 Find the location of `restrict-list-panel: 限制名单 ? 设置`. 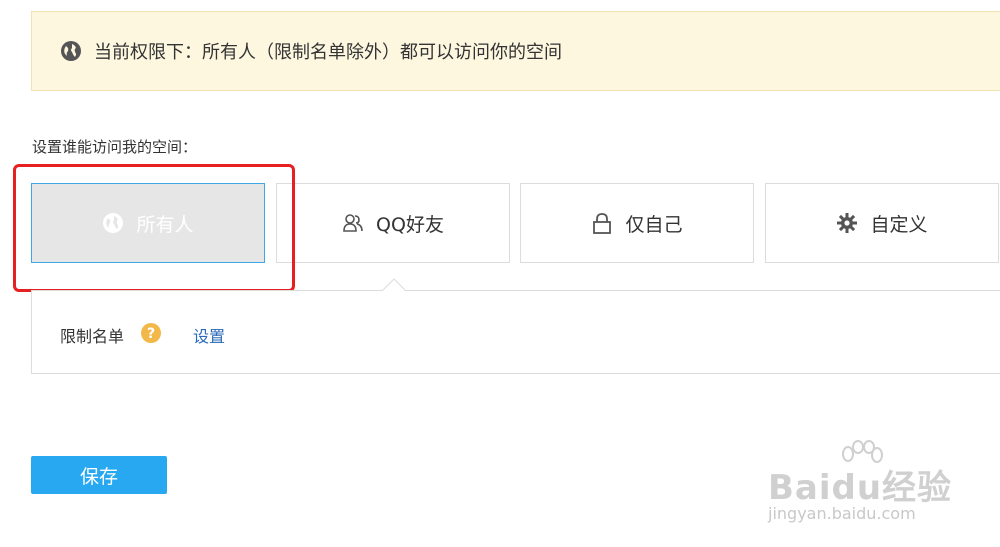

restrict-list-panel: 限制名单 ? 设置 is located at coordinates (515, 332).